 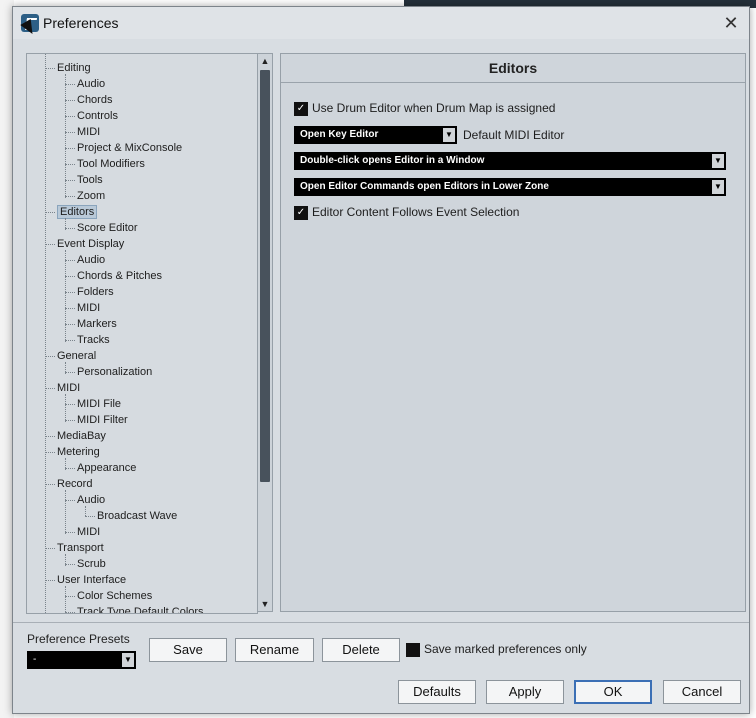 I want to click on save-preset-button: Save, so click(x=188, y=650).